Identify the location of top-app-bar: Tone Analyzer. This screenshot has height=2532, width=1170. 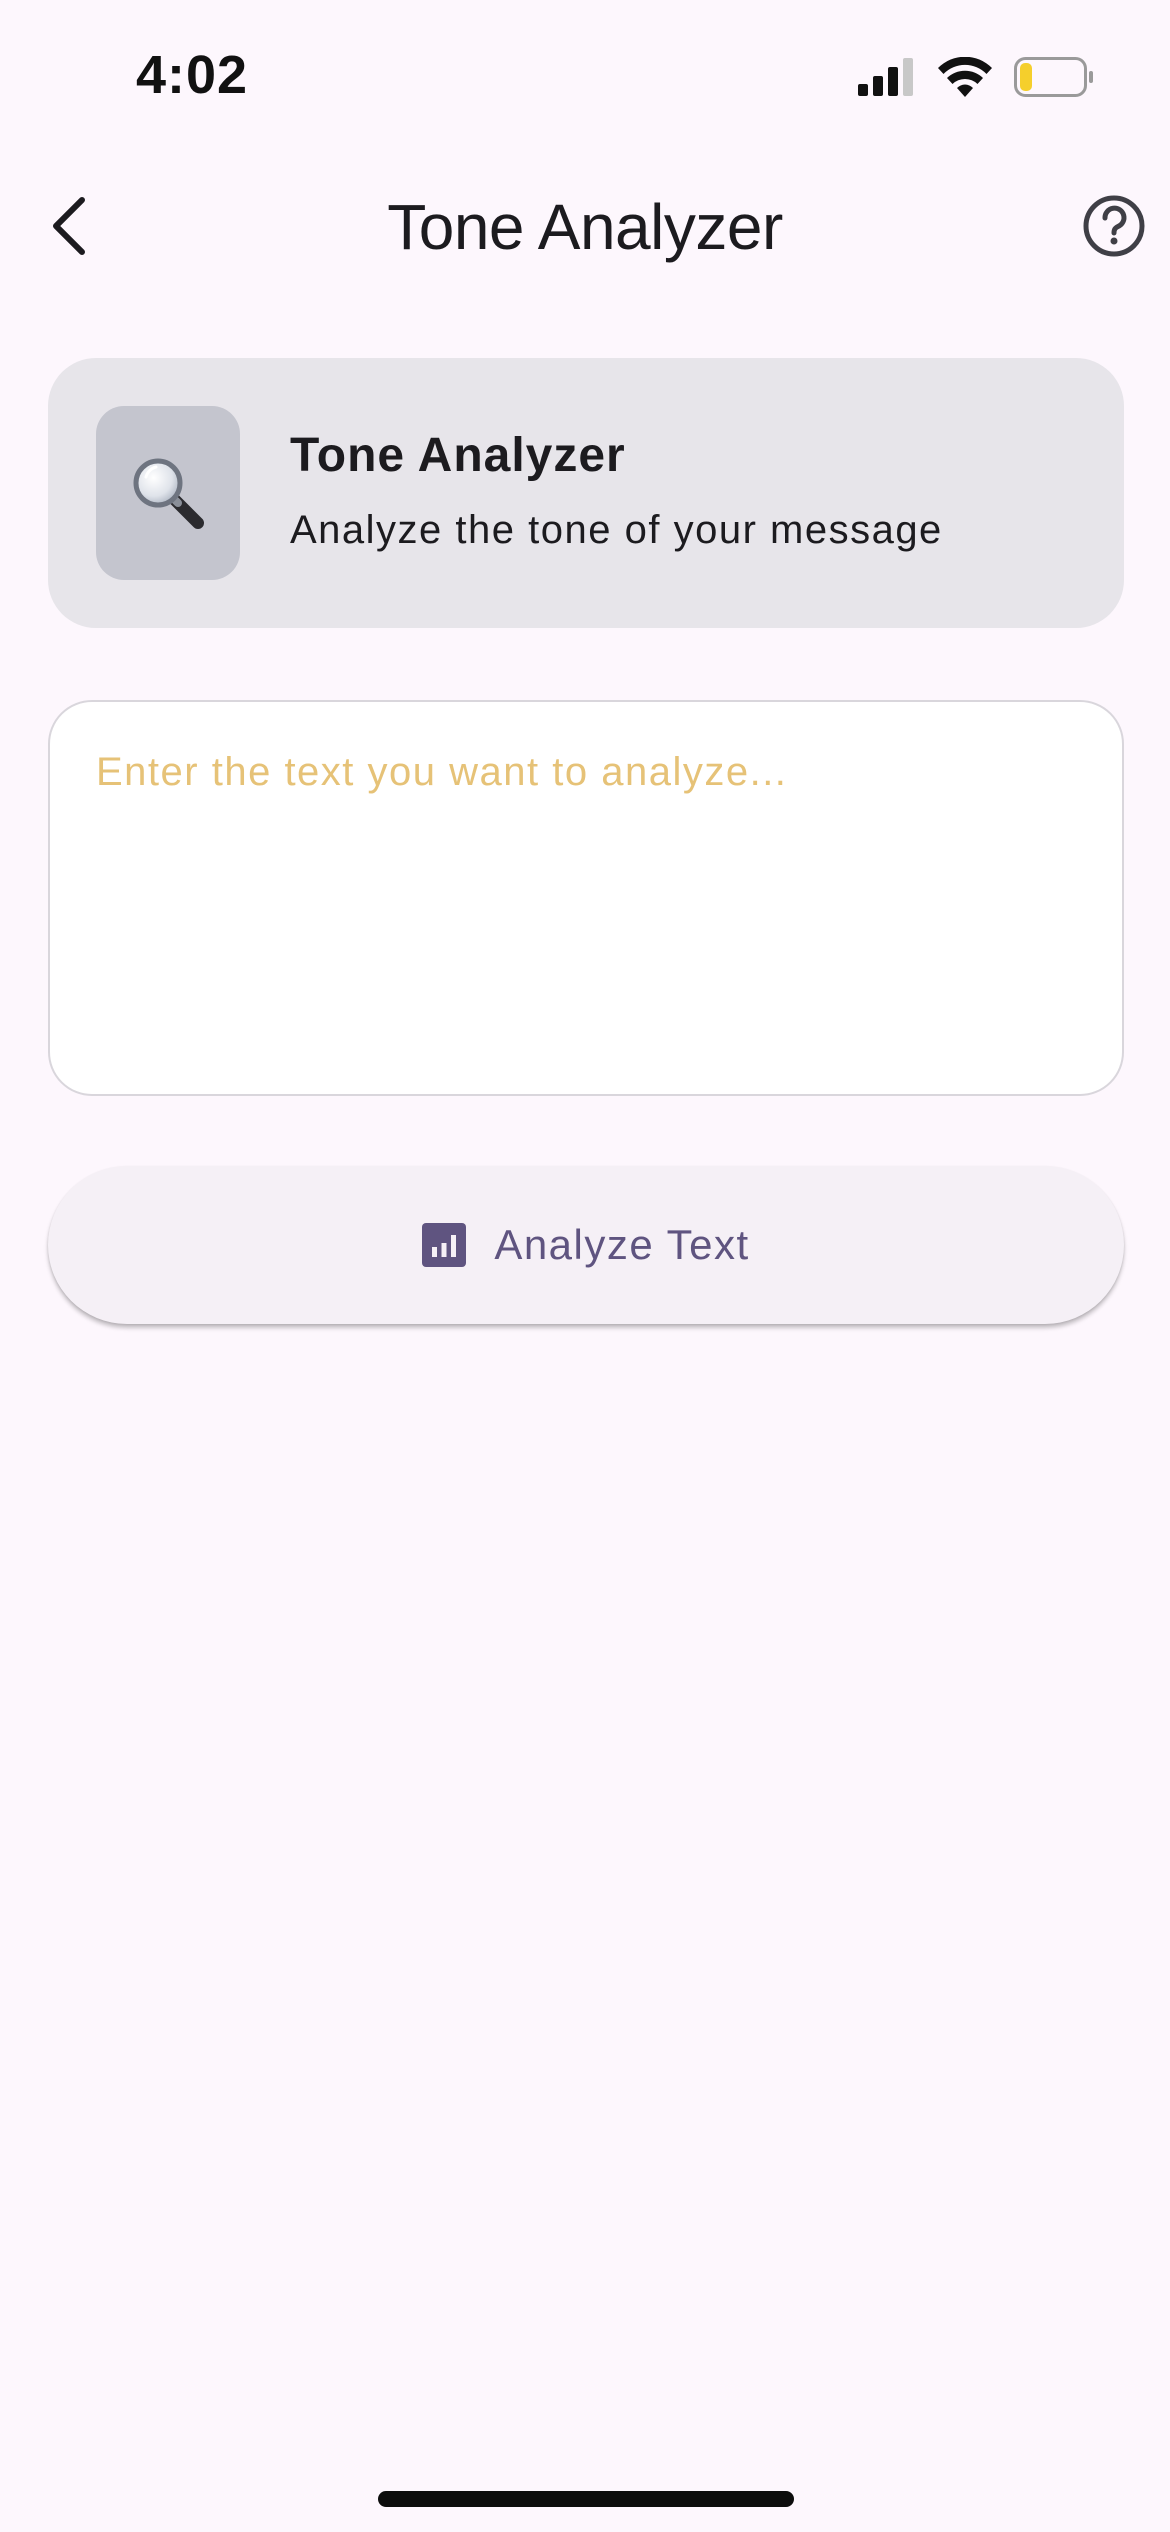
(585, 226).